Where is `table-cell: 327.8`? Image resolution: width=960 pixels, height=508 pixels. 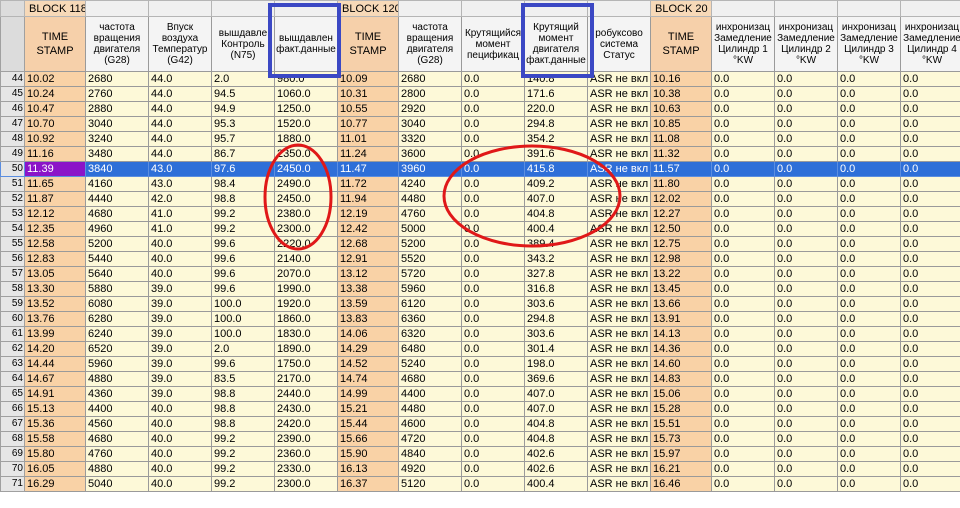
table-cell: 327.8 is located at coordinates (556, 274).